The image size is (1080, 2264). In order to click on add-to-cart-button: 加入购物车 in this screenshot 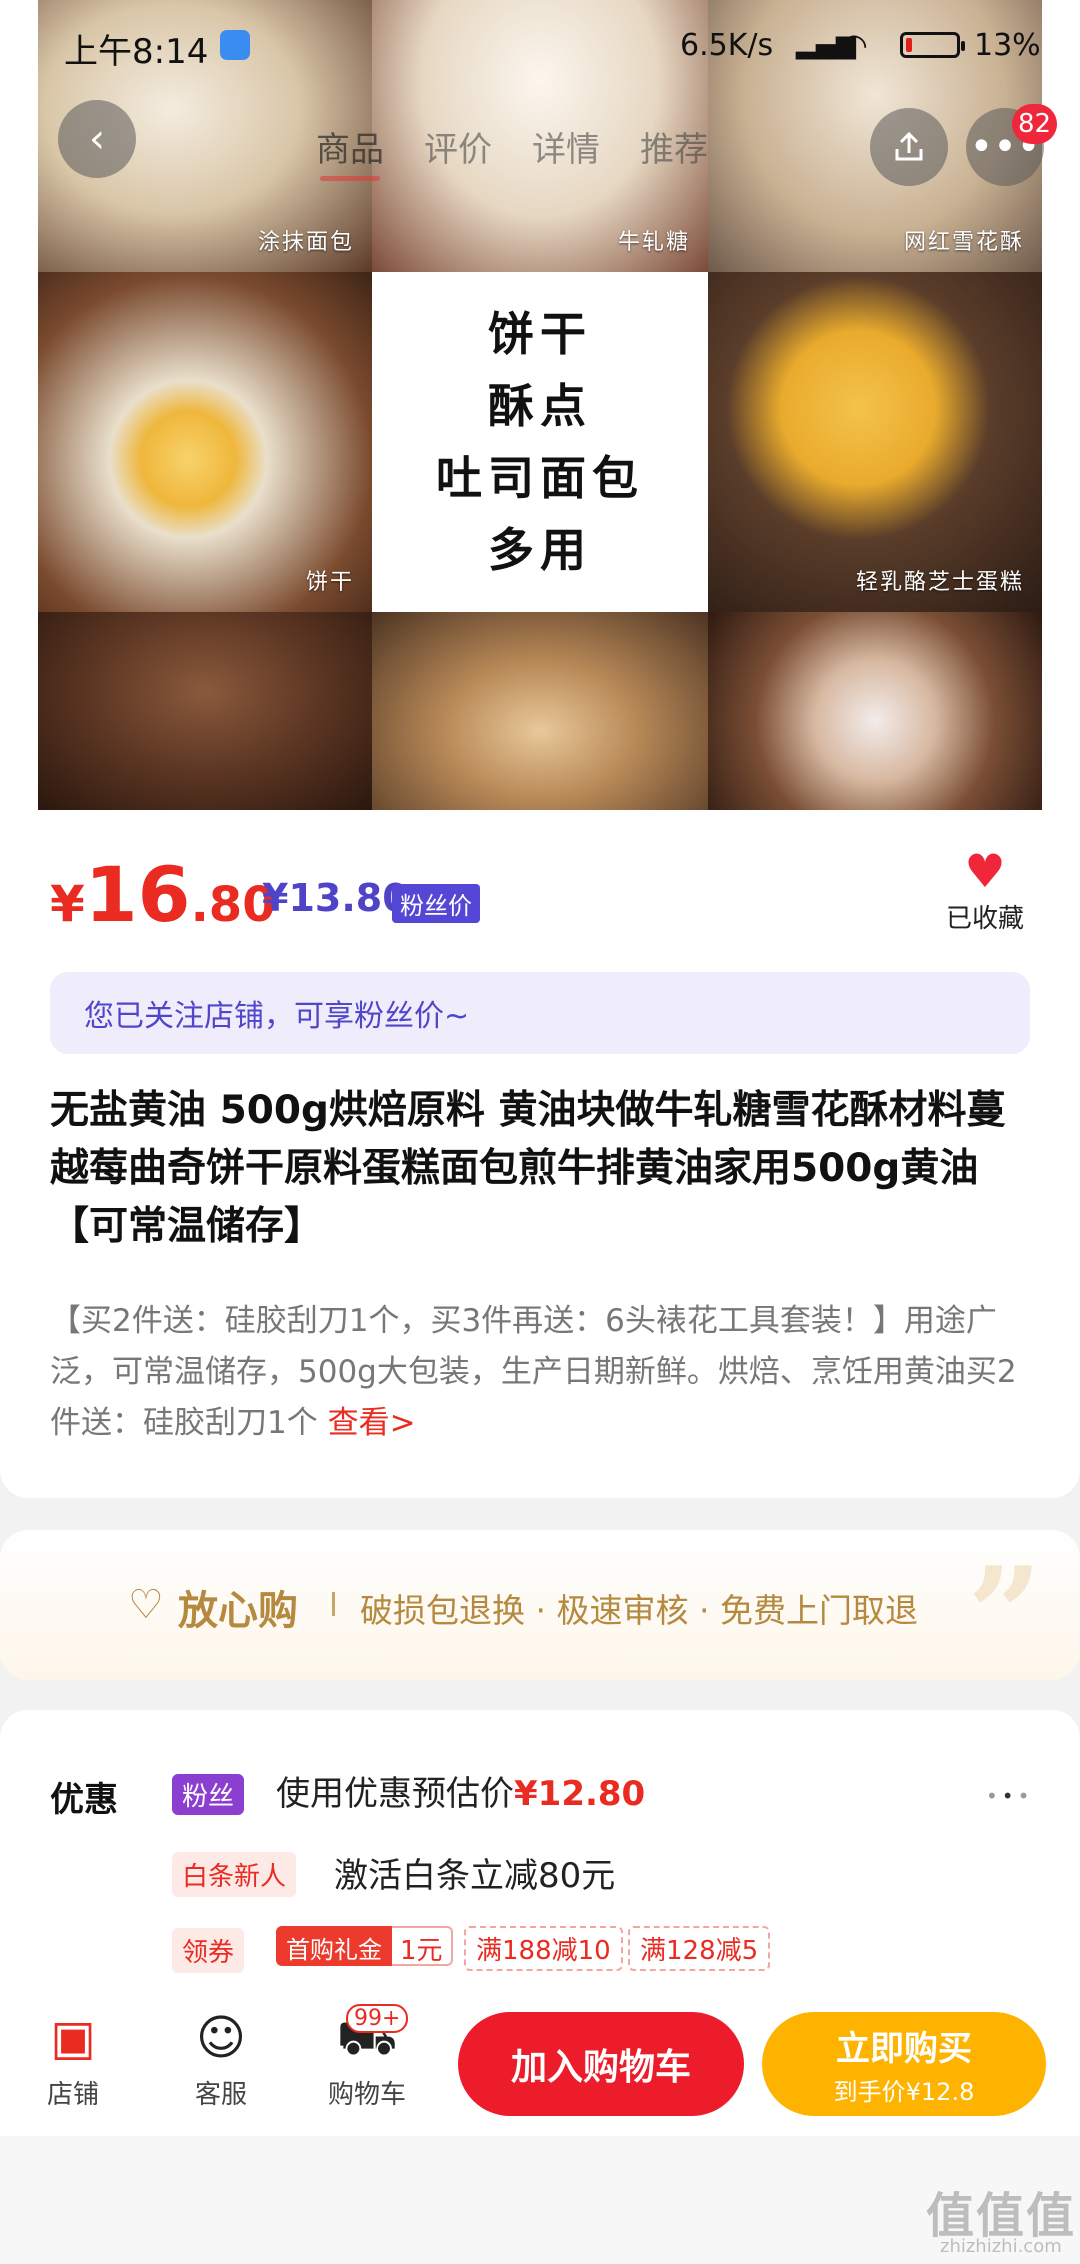, I will do `click(601, 2064)`.